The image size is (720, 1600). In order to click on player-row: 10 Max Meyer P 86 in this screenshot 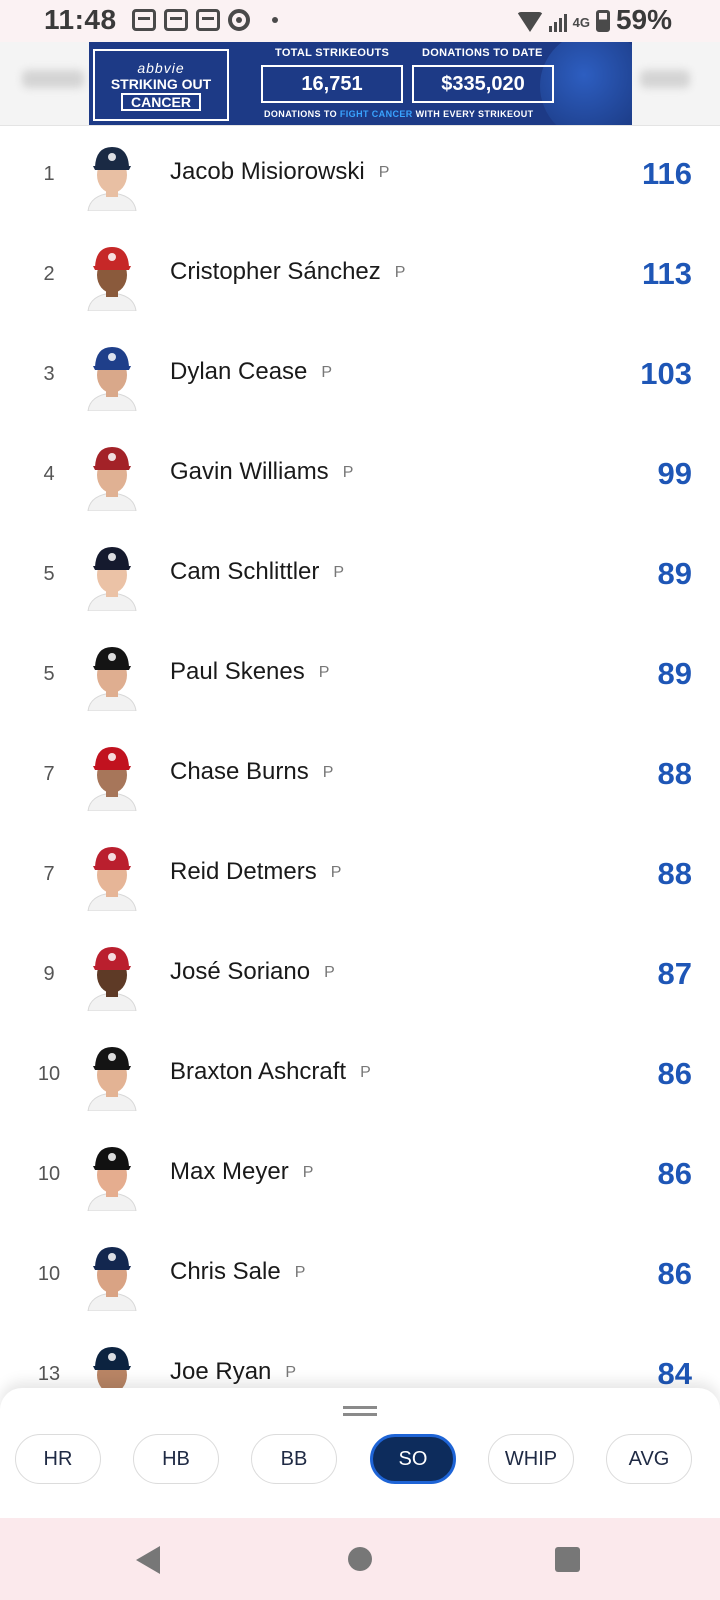, I will do `click(360, 1176)`.